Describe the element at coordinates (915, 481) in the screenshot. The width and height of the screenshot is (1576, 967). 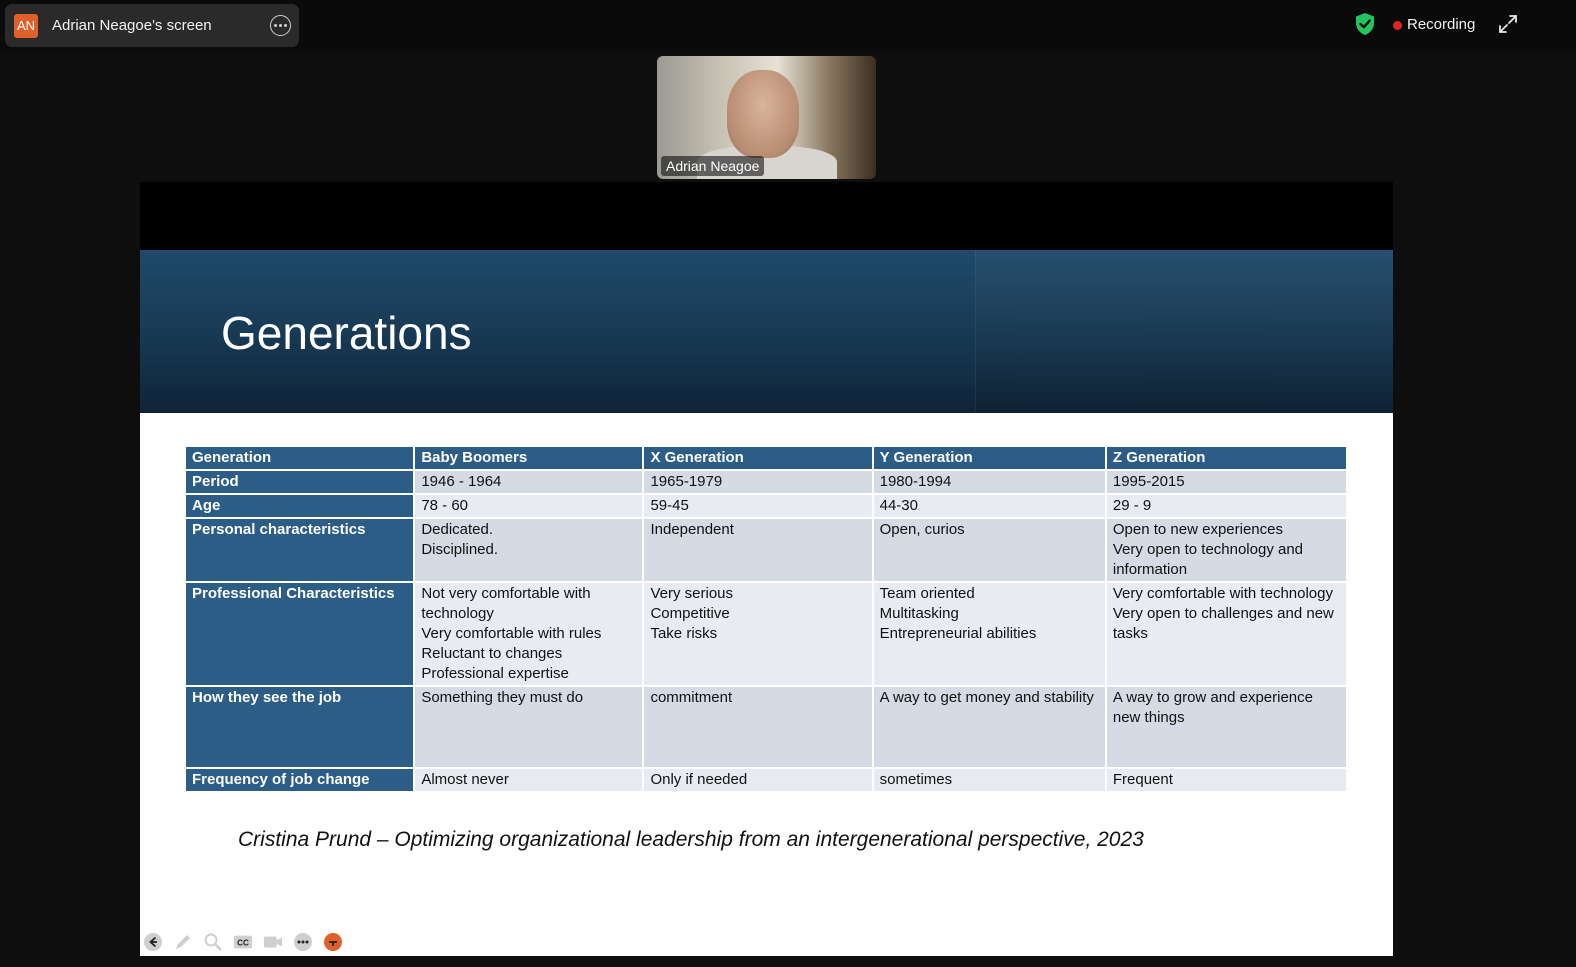
I see `cell-line: 1980-1994` at that location.